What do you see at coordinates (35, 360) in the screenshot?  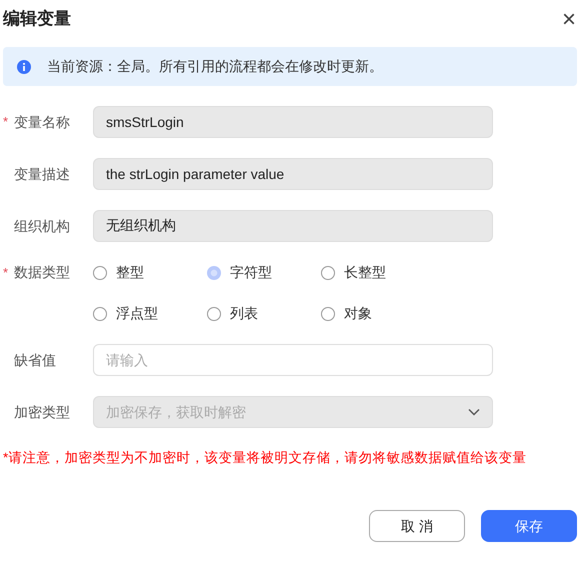 I see `field-label: 缺省值` at bounding box center [35, 360].